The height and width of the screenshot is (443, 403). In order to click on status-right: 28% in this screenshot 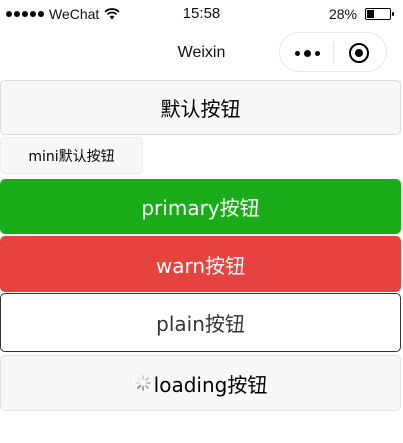, I will do `click(361, 14)`.